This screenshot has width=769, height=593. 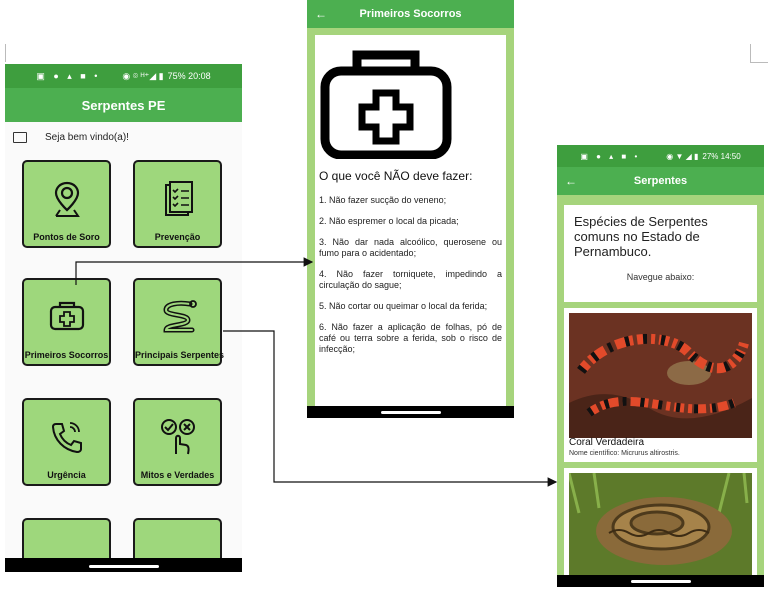 I want to click on status-bar: ▣ ● ▴ ■ • ◉ ⌾ ᴴ⁺◢ ▮ 75% 20:08, so click(x=123, y=76).